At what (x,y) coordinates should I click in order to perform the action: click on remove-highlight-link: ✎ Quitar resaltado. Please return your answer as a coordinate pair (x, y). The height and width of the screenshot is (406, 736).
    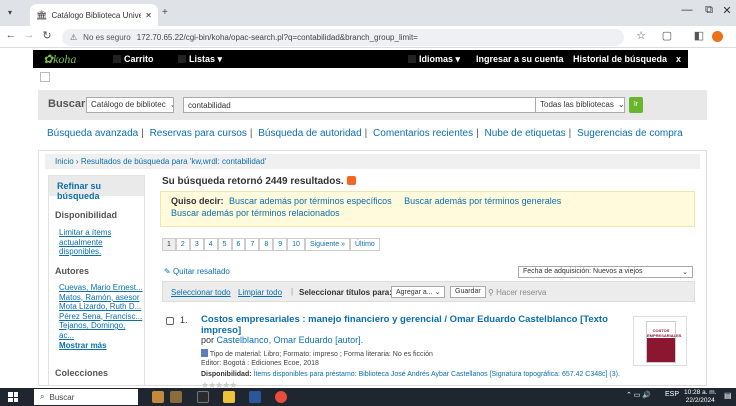
    Looking at the image, I should click on (197, 271).